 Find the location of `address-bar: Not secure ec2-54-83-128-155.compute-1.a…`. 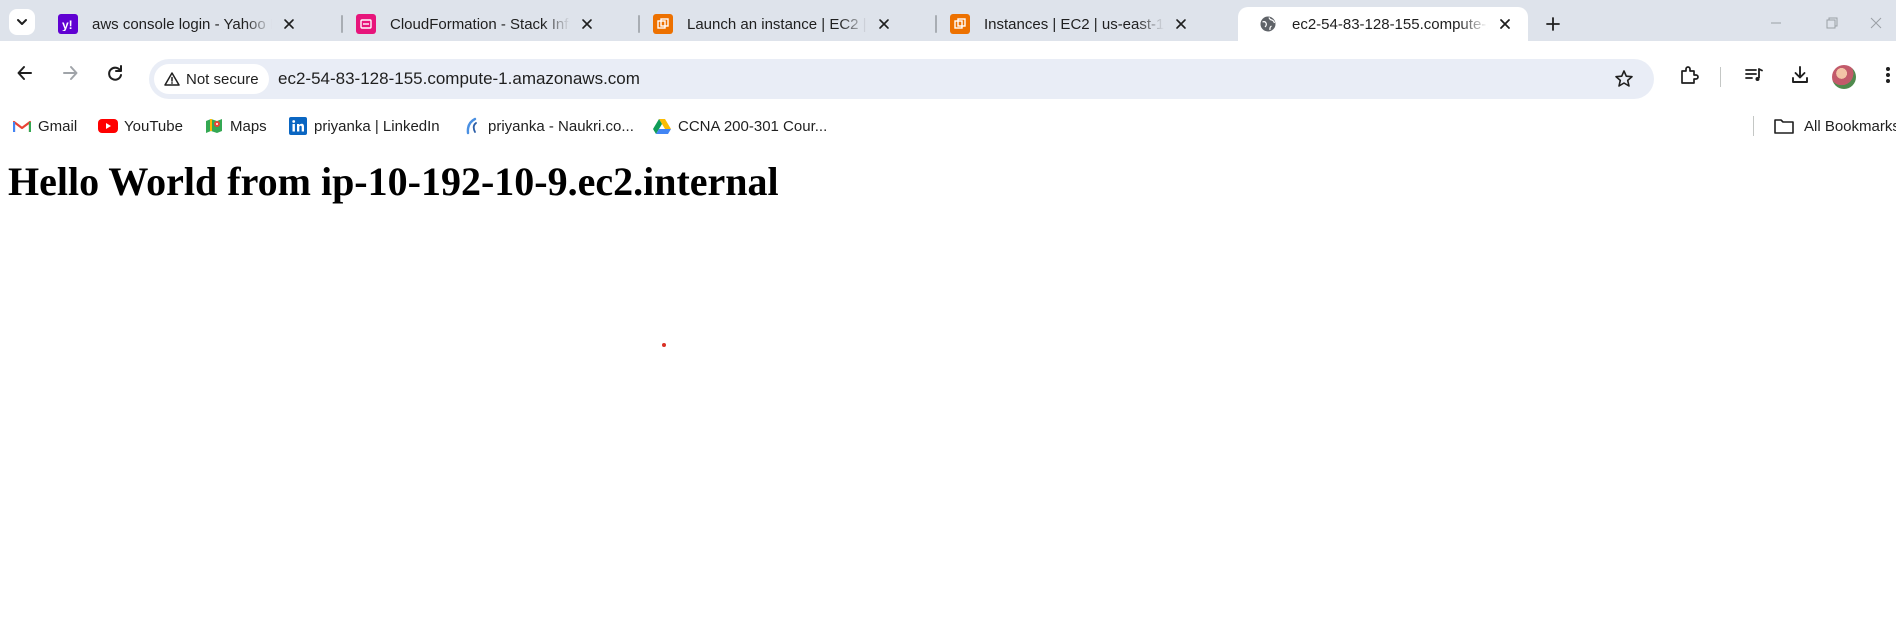

address-bar: Not secure ec2-54-83-128-155.compute-1.a… is located at coordinates (901, 79).